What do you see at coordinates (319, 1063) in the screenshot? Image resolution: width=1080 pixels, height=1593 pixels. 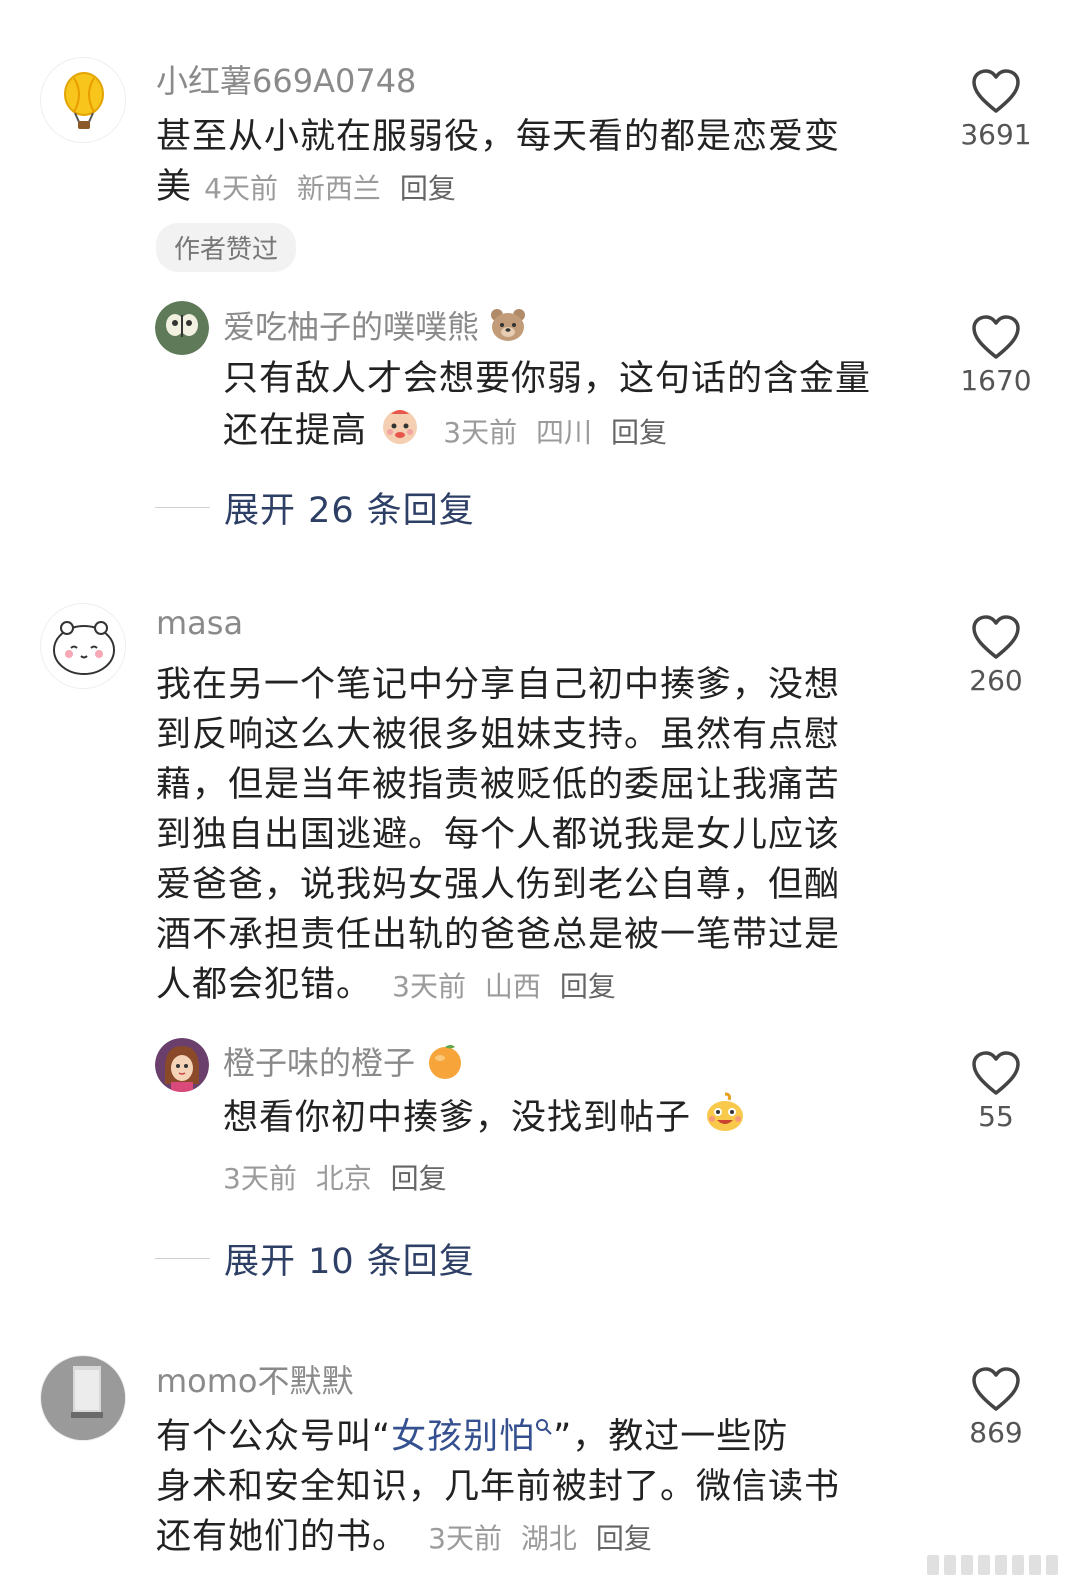 I see `username-text: 橙子味的橙子` at bounding box center [319, 1063].